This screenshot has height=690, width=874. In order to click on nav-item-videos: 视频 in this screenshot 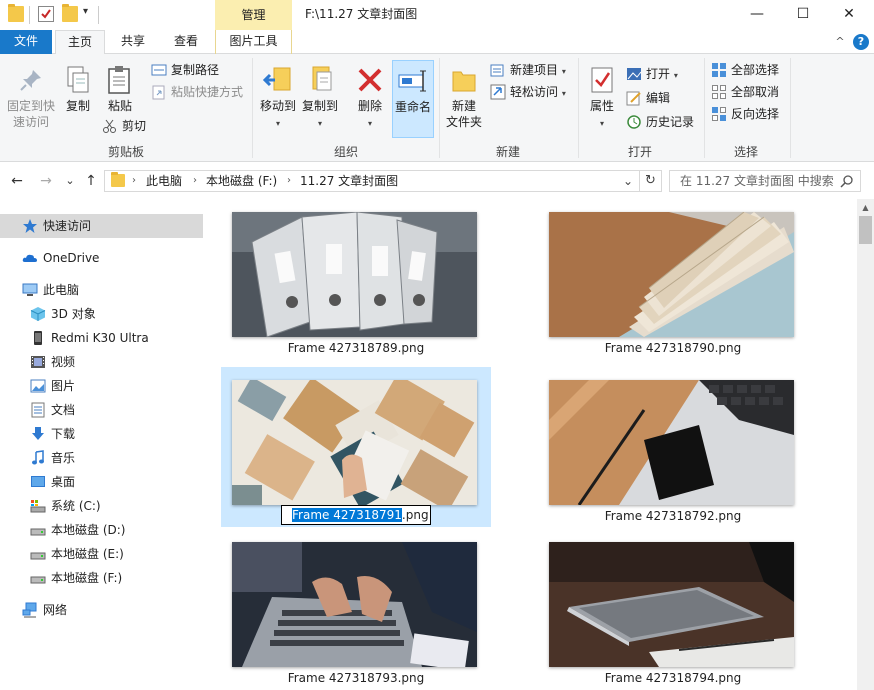, I will do `click(101, 362)`.